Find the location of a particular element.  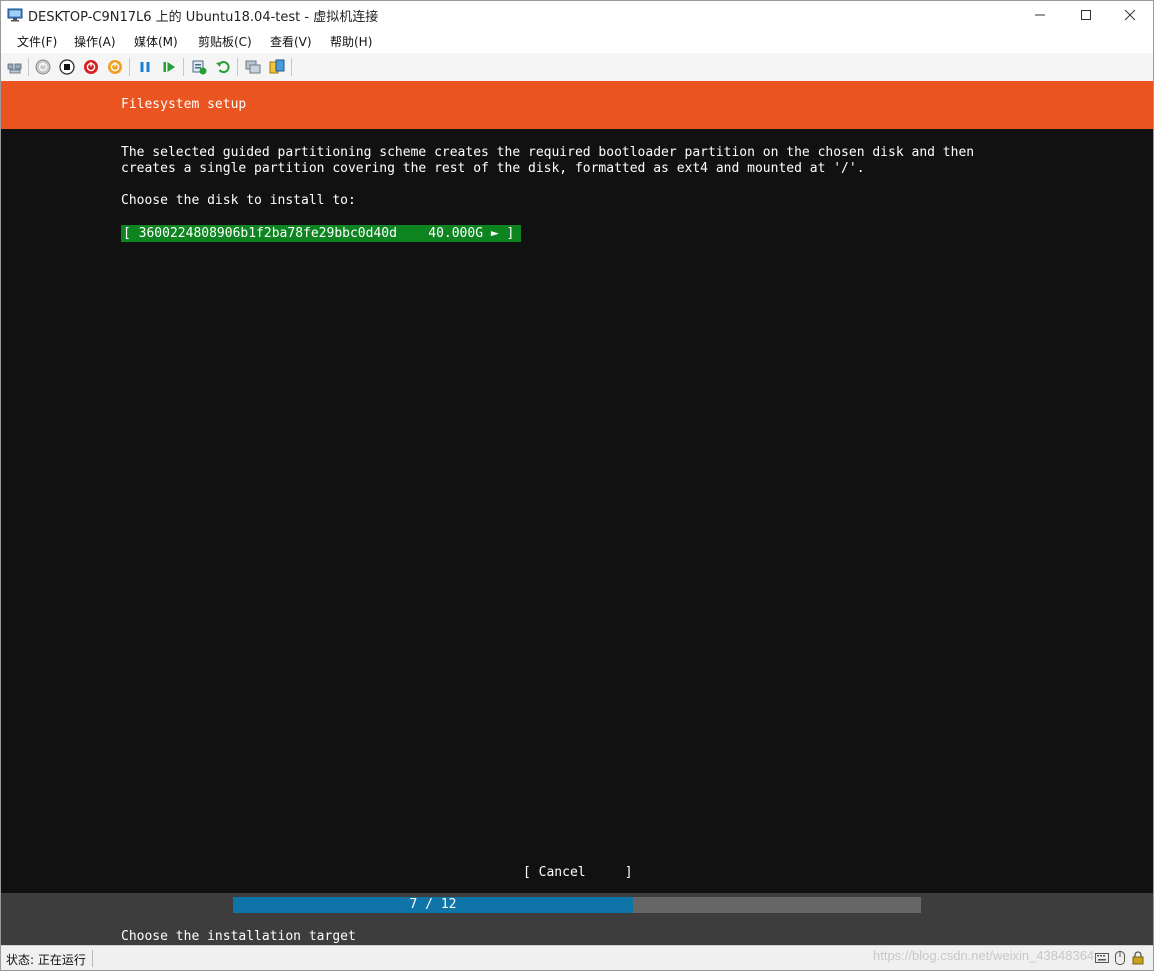

progress-text: 7 / 12 is located at coordinates (433, 904).